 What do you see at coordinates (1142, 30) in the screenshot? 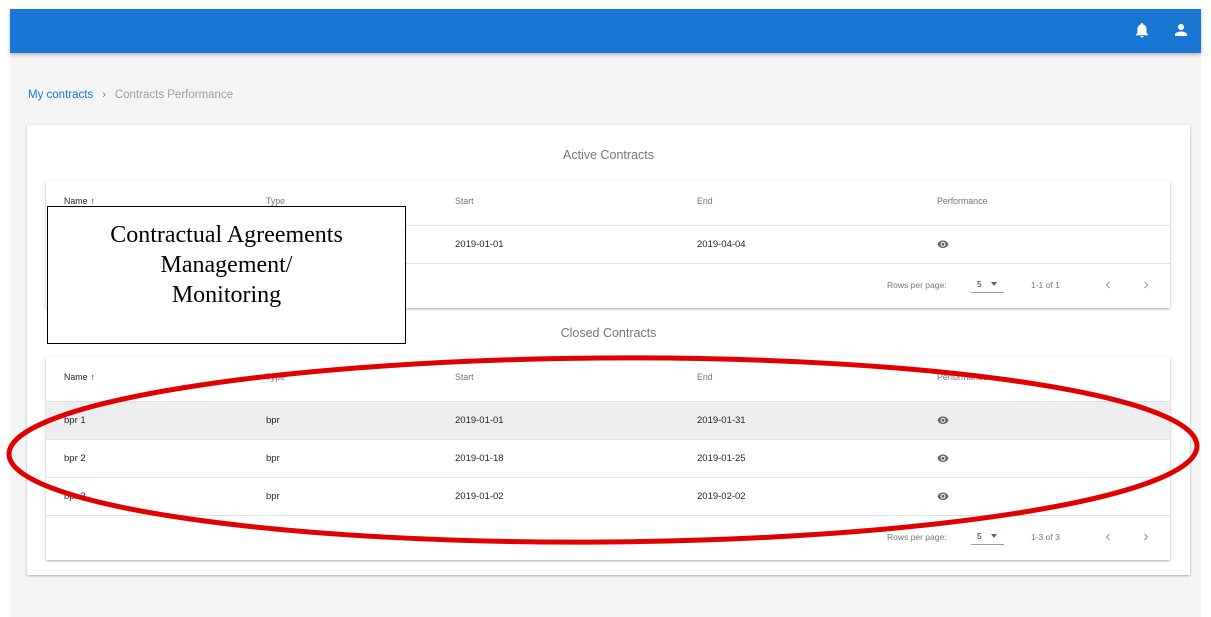
I see `bell-icon` at bounding box center [1142, 30].